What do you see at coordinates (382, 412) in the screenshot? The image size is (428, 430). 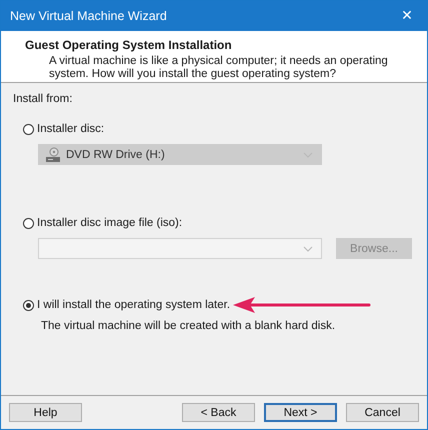 I see `dialog-button: Cancel` at bounding box center [382, 412].